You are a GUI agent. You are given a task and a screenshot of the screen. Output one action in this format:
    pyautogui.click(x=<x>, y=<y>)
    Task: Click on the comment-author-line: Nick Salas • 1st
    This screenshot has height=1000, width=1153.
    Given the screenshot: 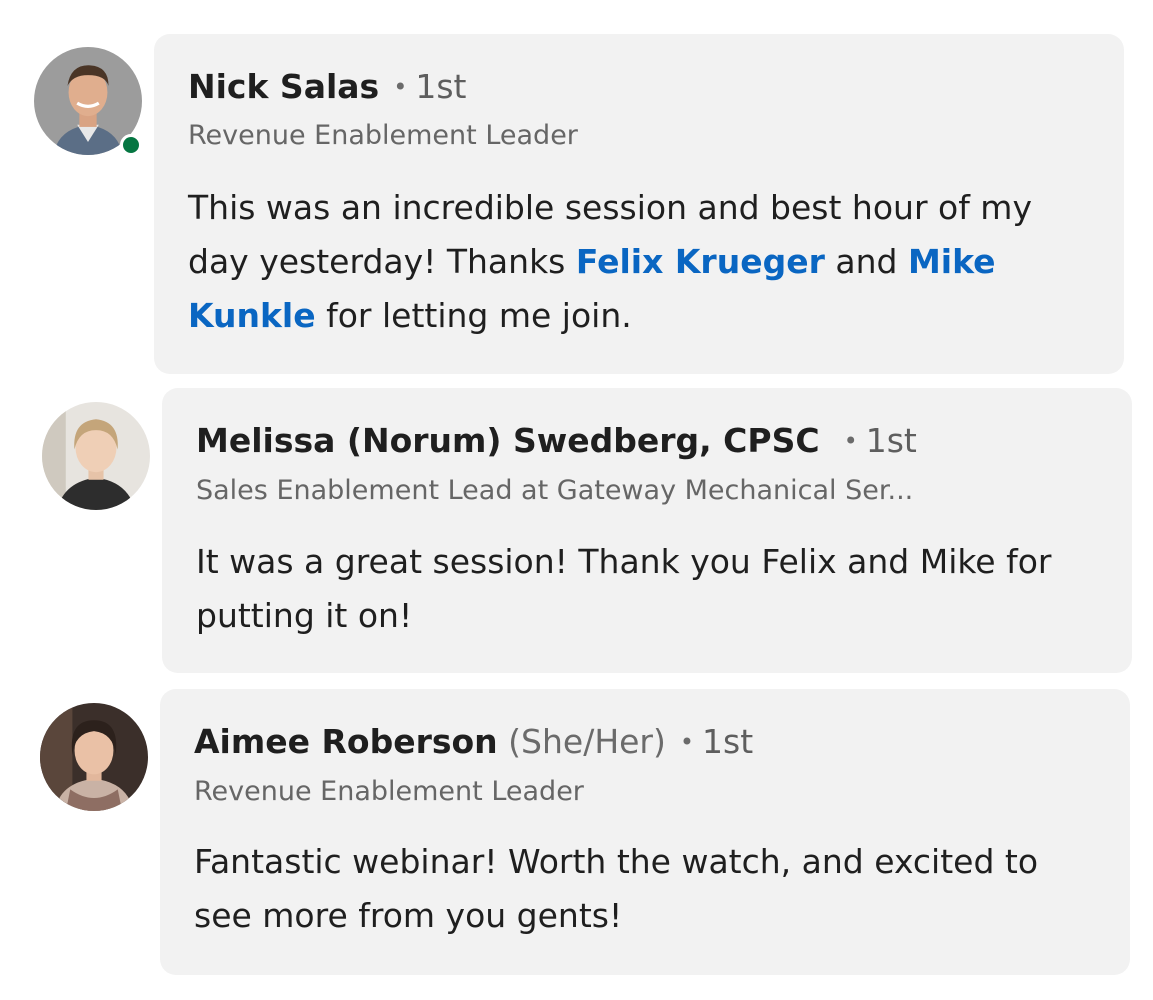 What is the action you would take?
    pyautogui.click(x=327, y=87)
    